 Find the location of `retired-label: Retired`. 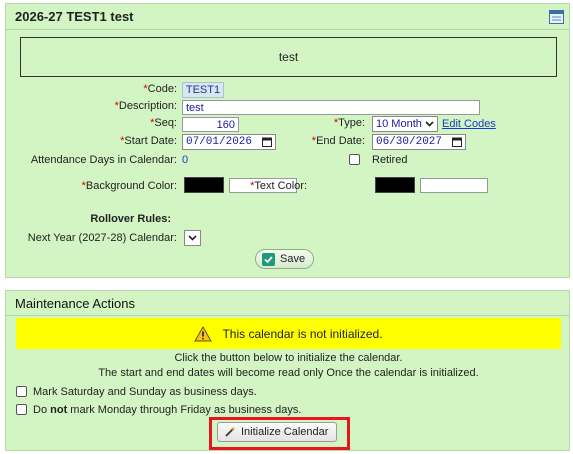

retired-label: Retired is located at coordinates (390, 160).